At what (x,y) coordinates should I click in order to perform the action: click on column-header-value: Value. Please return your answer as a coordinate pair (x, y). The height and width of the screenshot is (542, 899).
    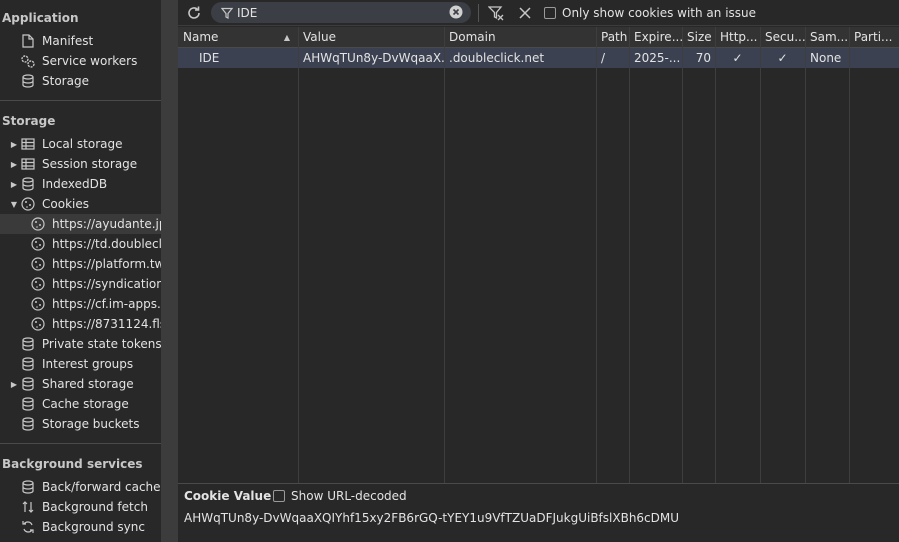
    Looking at the image, I should click on (371, 37).